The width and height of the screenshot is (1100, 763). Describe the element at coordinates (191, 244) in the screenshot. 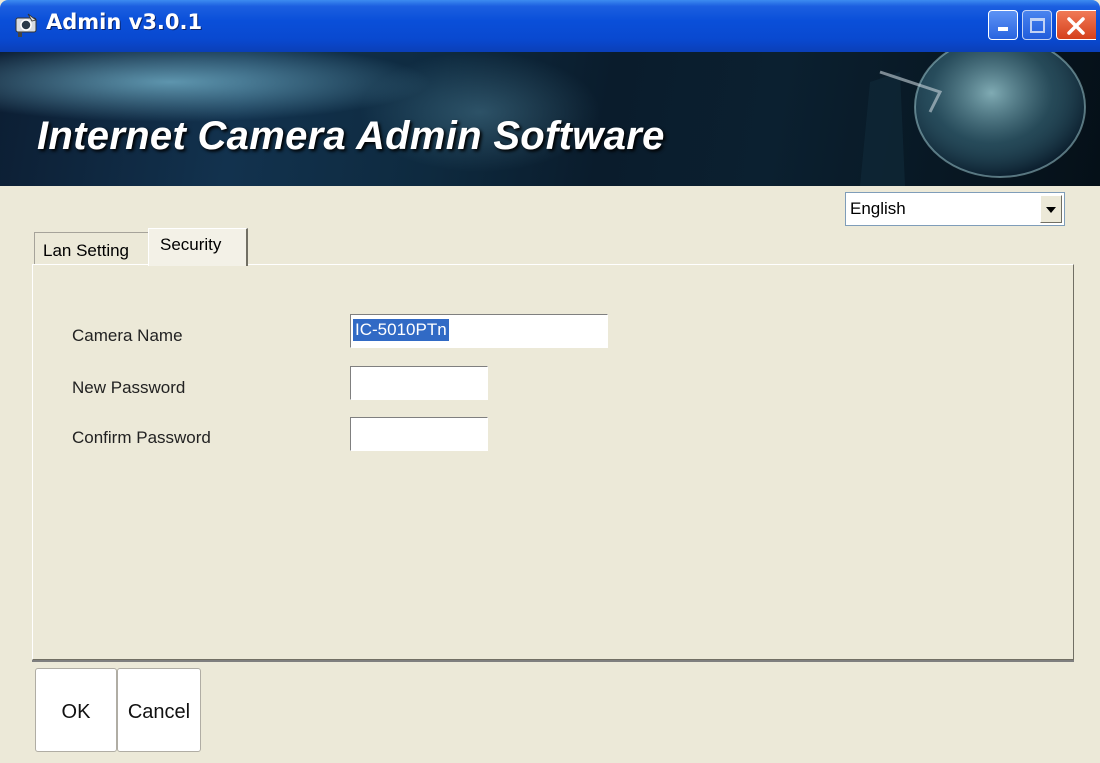

I see `tab-security-label: Security` at that location.